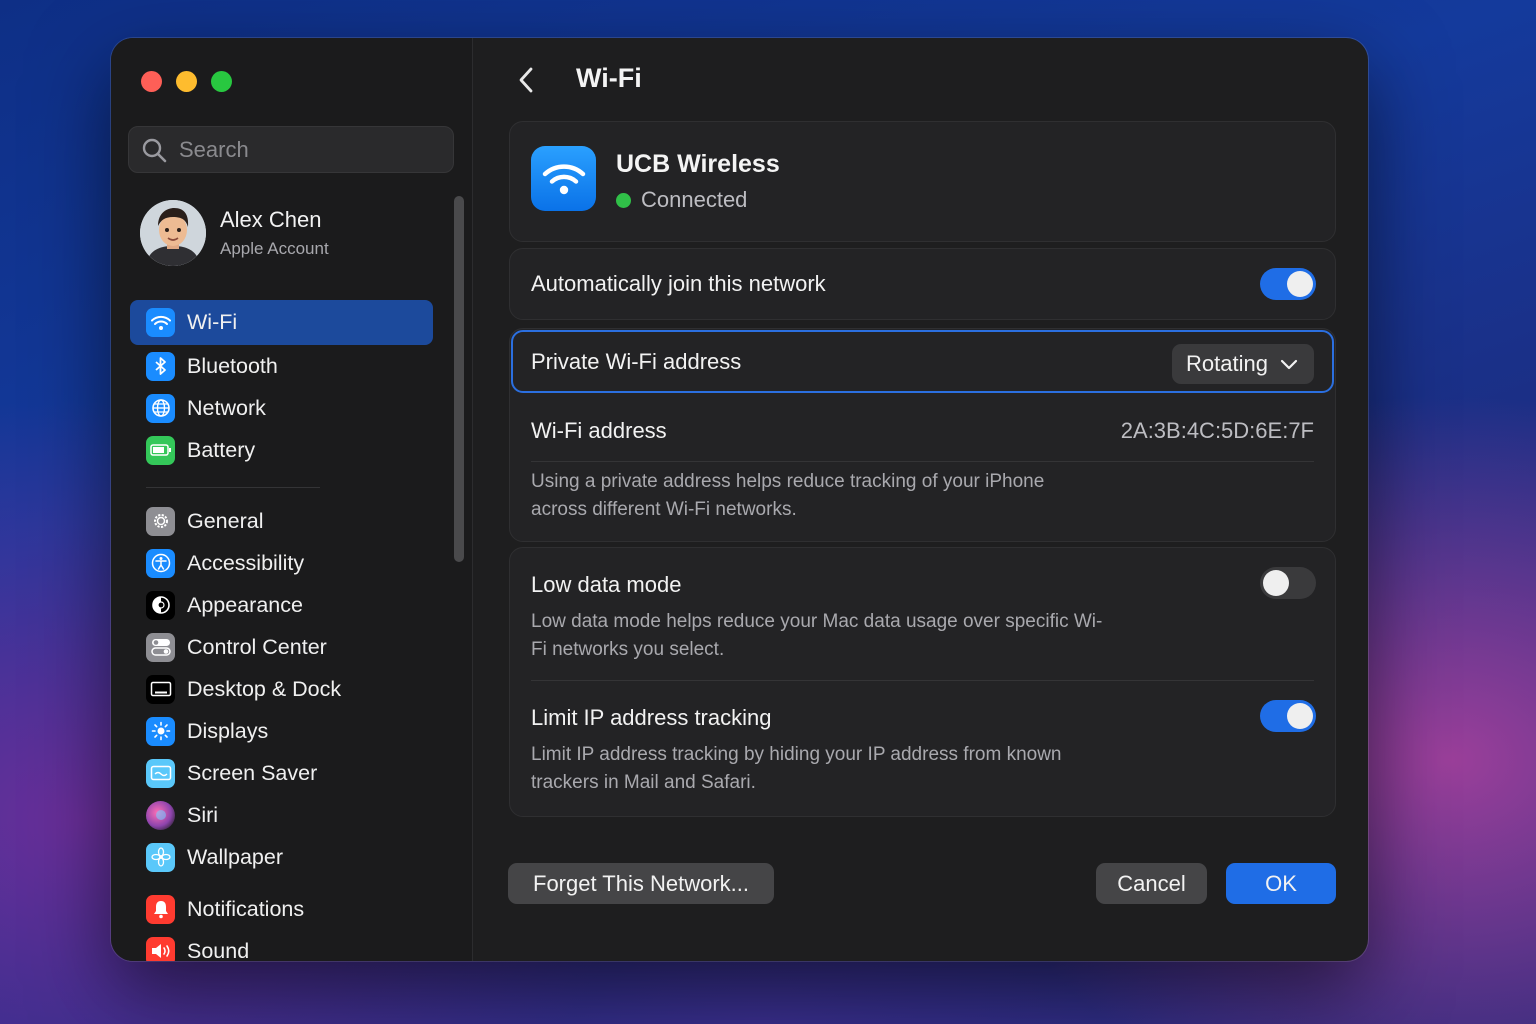 This screenshot has width=1536, height=1024. I want to click on zoom-window-button, so click(221, 81).